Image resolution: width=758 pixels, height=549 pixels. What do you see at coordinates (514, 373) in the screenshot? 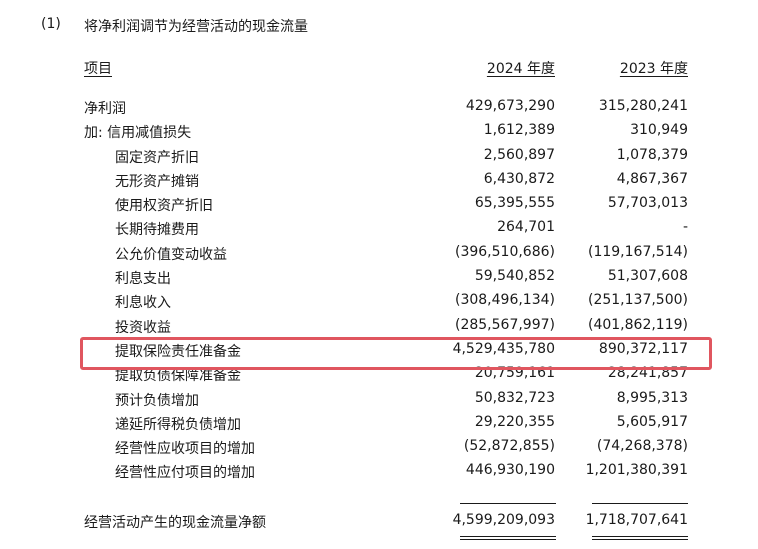
I see `row-value-2024: 20,759,161` at bounding box center [514, 373].